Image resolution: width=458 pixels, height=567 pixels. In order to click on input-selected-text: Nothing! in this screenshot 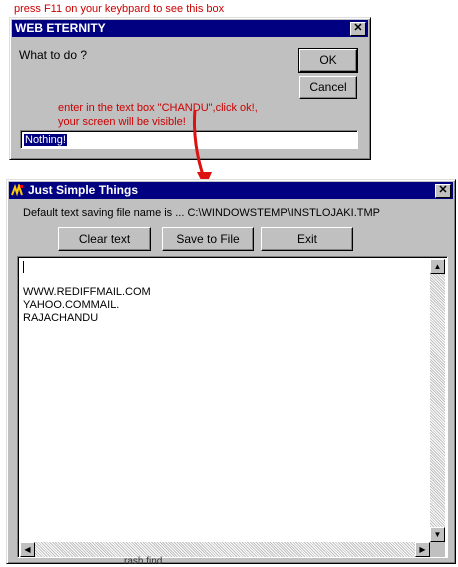, I will do `click(45, 140)`.